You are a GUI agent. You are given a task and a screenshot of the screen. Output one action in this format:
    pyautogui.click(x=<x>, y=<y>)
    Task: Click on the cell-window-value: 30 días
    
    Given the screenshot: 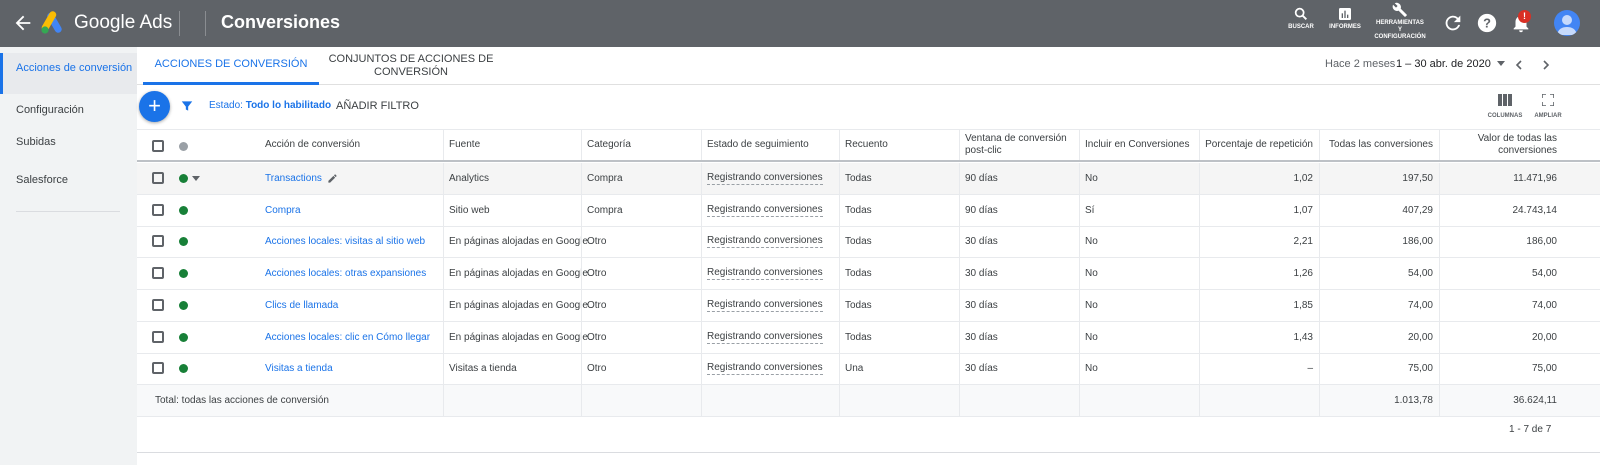 What is the action you would take?
    pyautogui.click(x=981, y=305)
    